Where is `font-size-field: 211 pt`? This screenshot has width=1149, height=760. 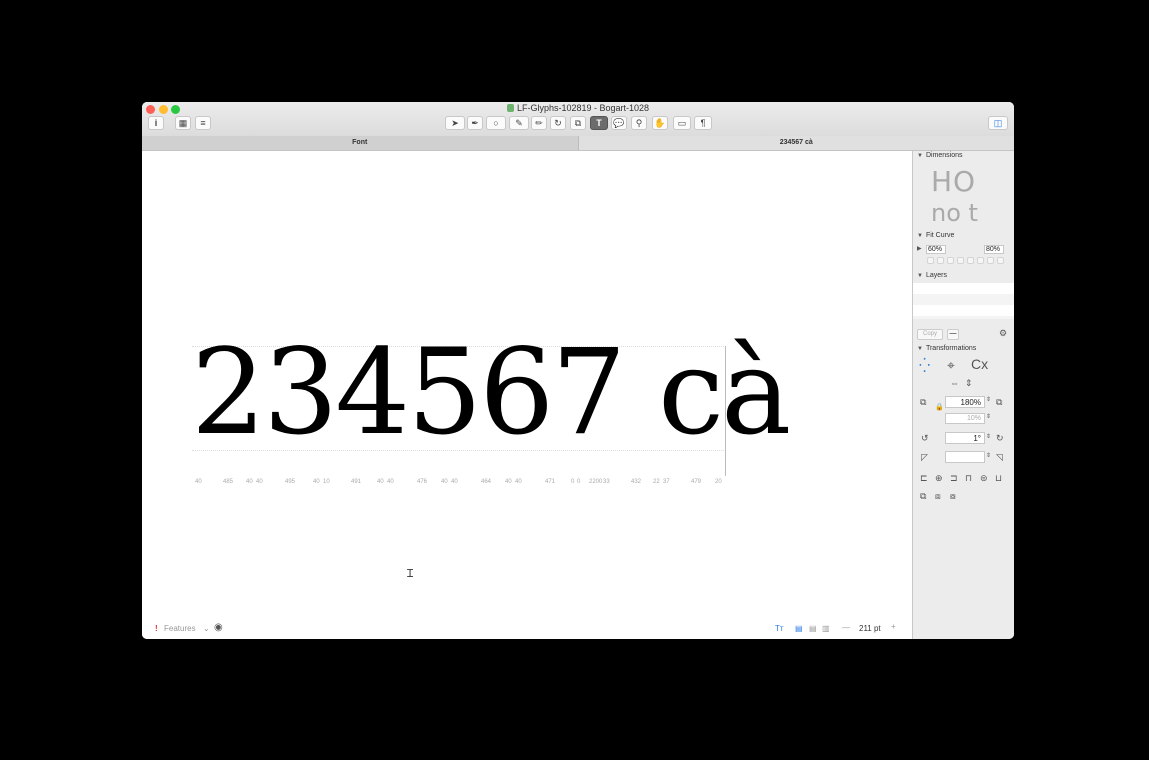
font-size-field: 211 pt is located at coordinates (870, 628).